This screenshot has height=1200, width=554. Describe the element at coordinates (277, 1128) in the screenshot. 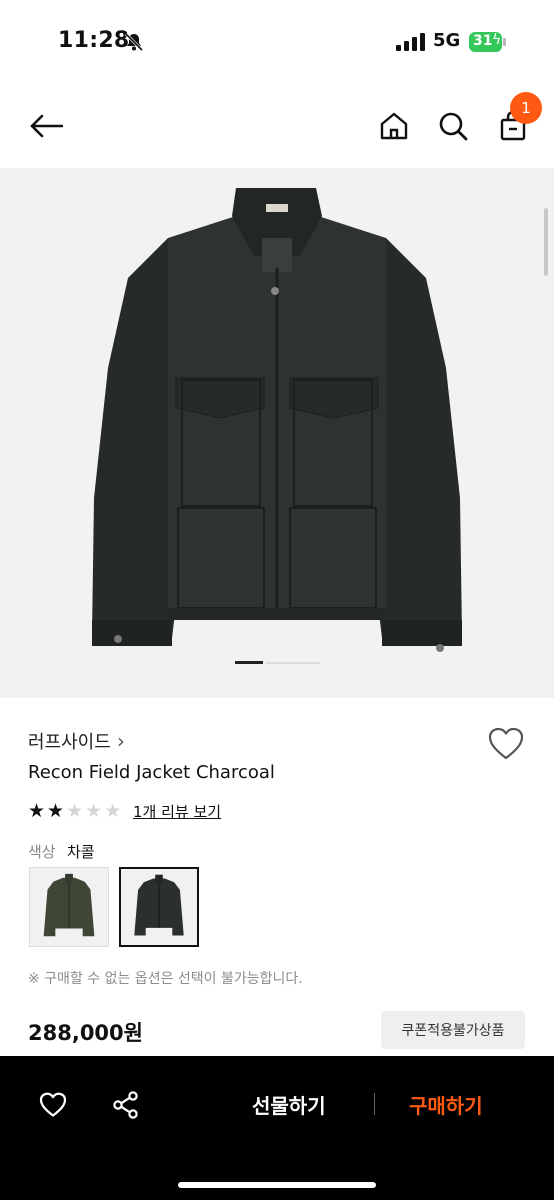

I see `bottom-action-bar` at that location.